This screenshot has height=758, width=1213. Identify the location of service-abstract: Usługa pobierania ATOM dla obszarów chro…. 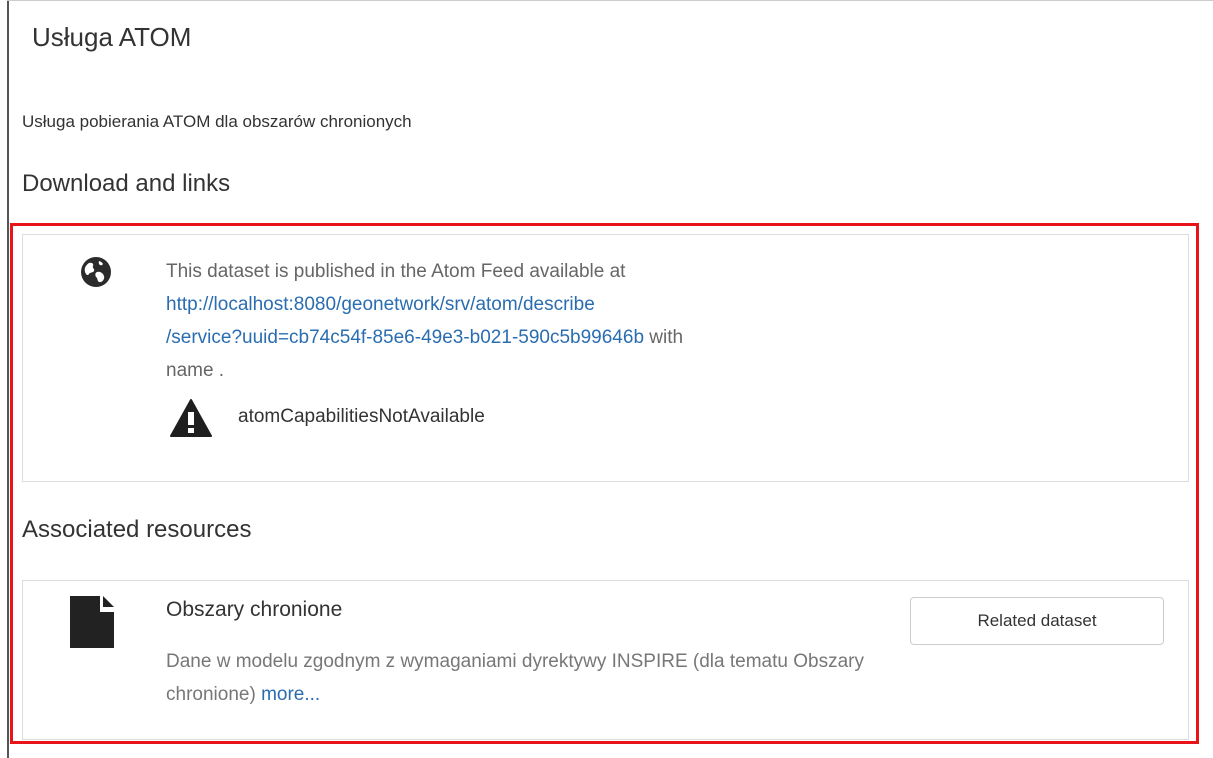
(217, 121).